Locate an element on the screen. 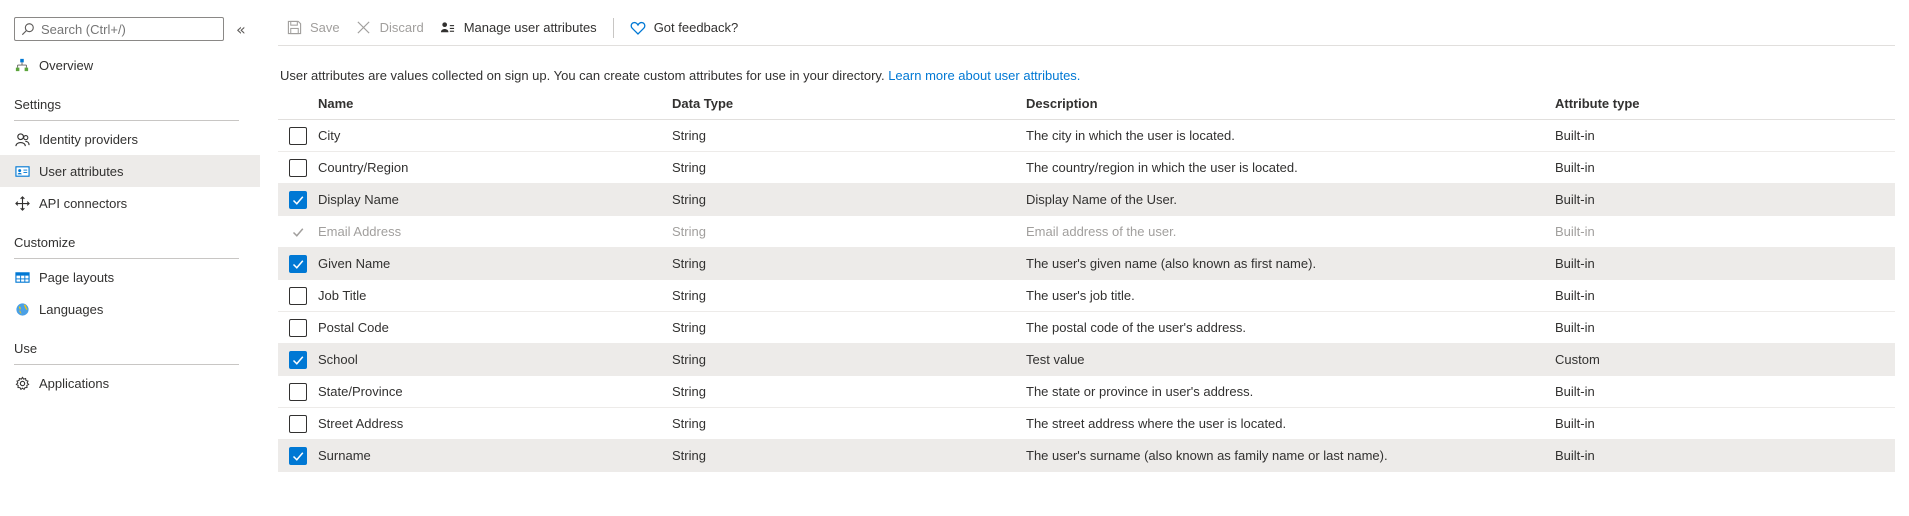 The image size is (1909, 516). move-arrows-icon is located at coordinates (22, 203).